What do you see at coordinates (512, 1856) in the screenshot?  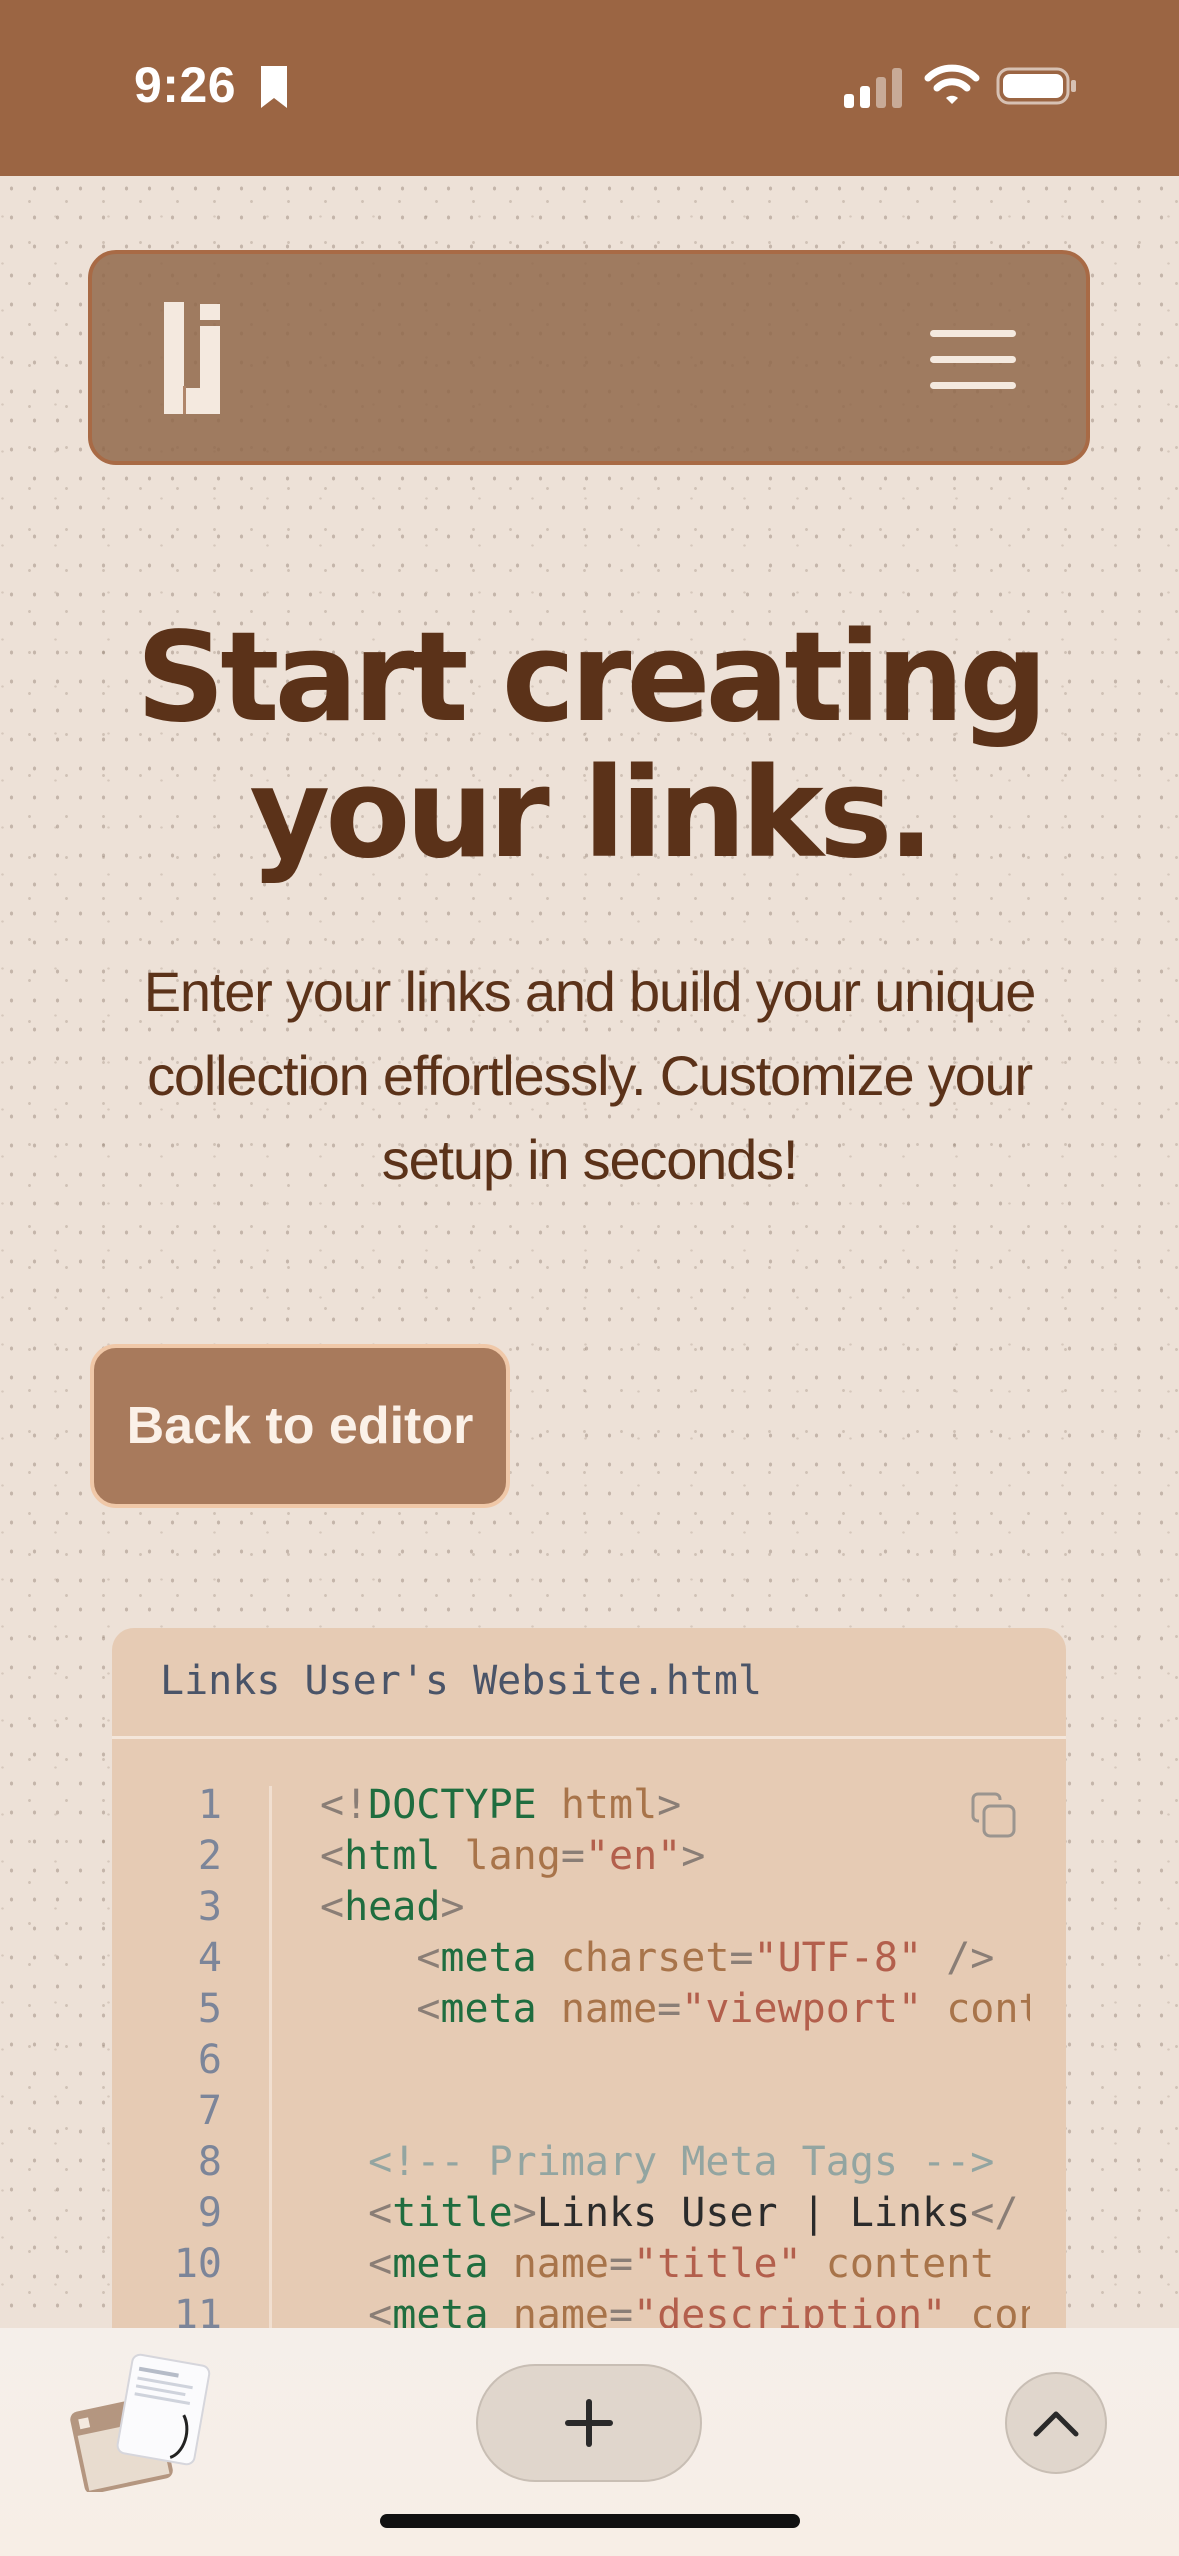 I see `code-token: lang` at bounding box center [512, 1856].